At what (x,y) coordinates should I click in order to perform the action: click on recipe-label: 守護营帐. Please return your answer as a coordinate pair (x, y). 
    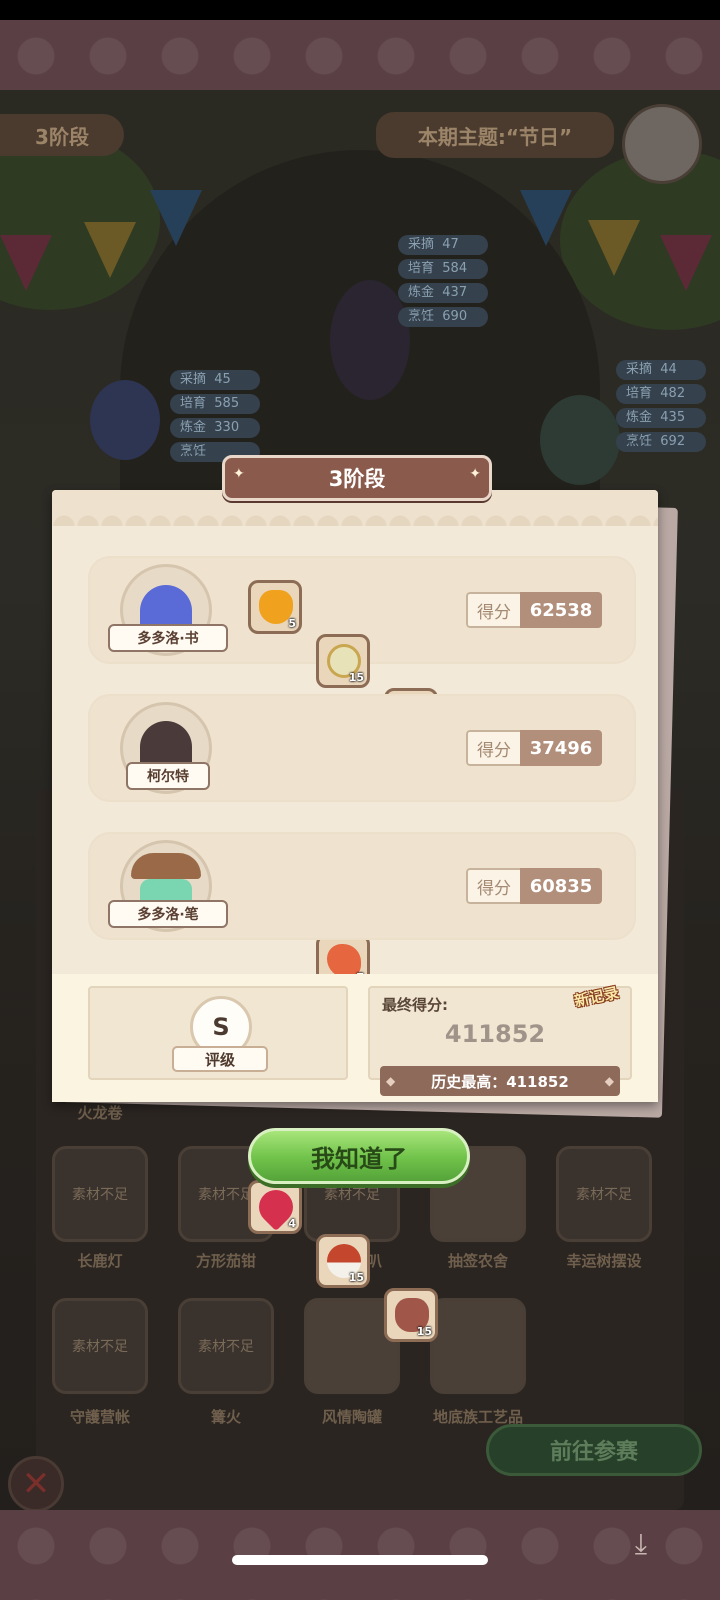
    Looking at the image, I should click on (99, 1417).